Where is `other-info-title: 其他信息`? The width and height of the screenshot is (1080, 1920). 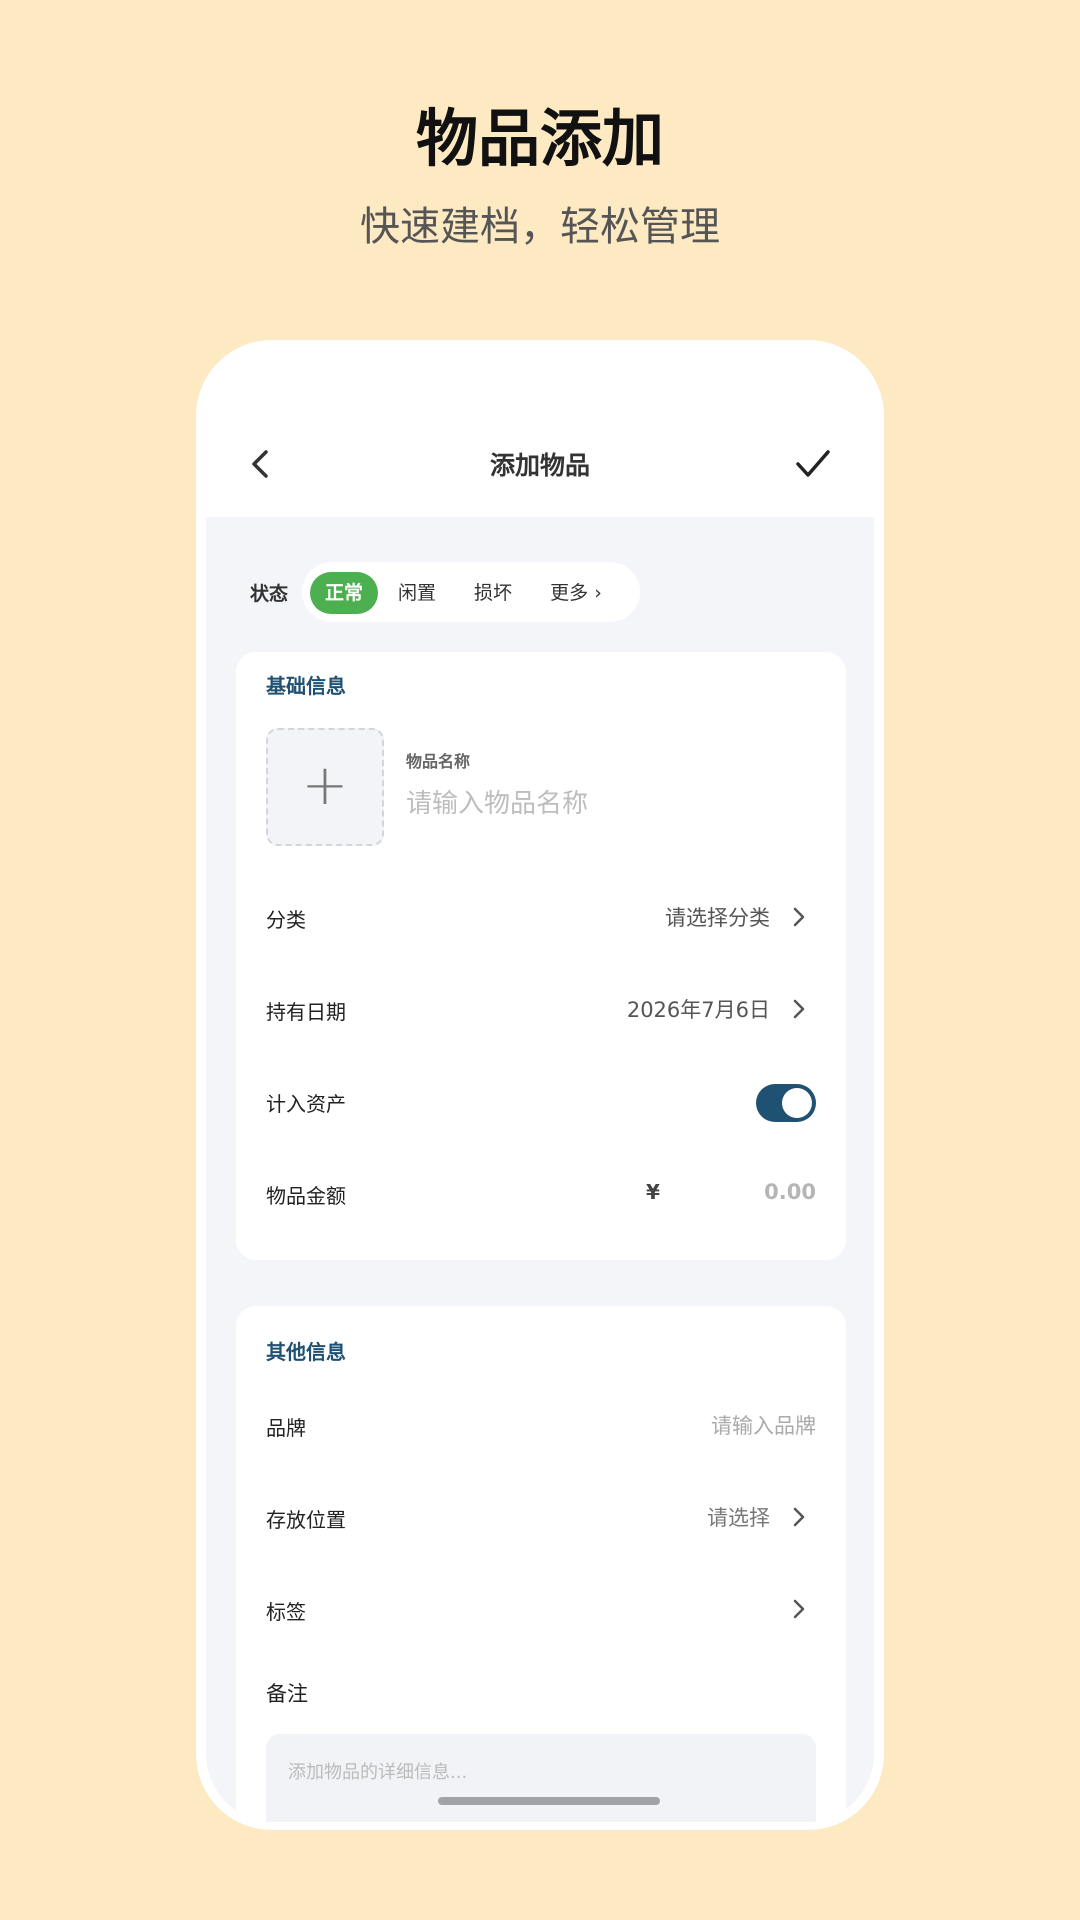
other-info-title: 其他信息 is located at coordinates (306, 1352).